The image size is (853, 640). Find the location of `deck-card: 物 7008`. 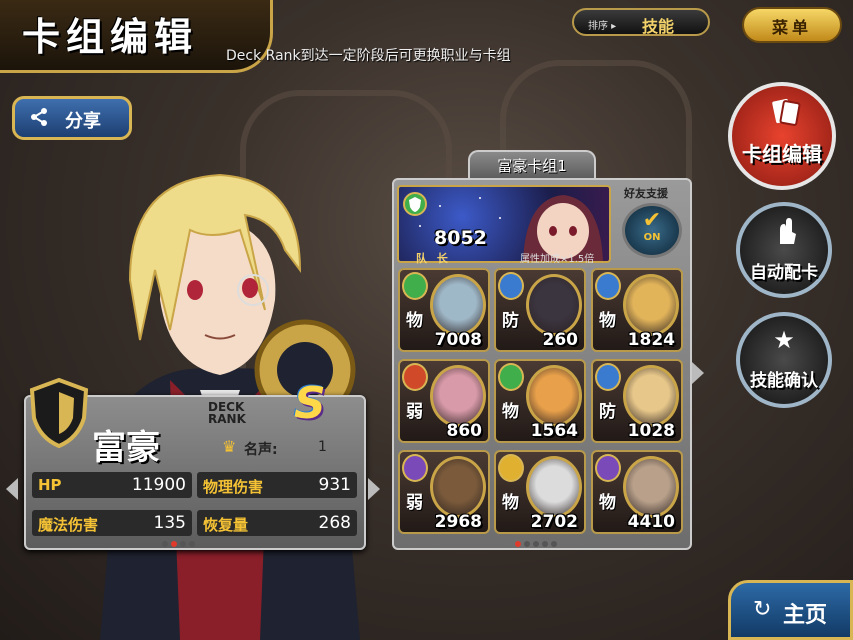

deck-card: 物 7008 is located at coordinates (444, 310).